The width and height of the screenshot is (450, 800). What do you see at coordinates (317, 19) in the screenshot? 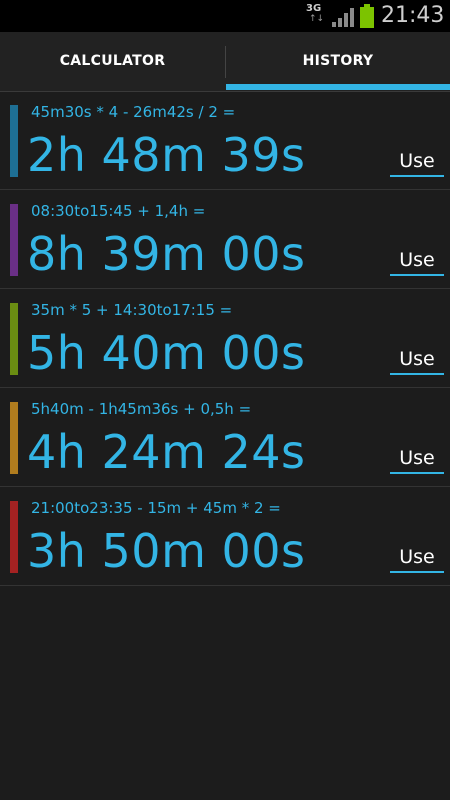
I see `data-activity-icon: ↑↓` at bounding box center [317, 19].